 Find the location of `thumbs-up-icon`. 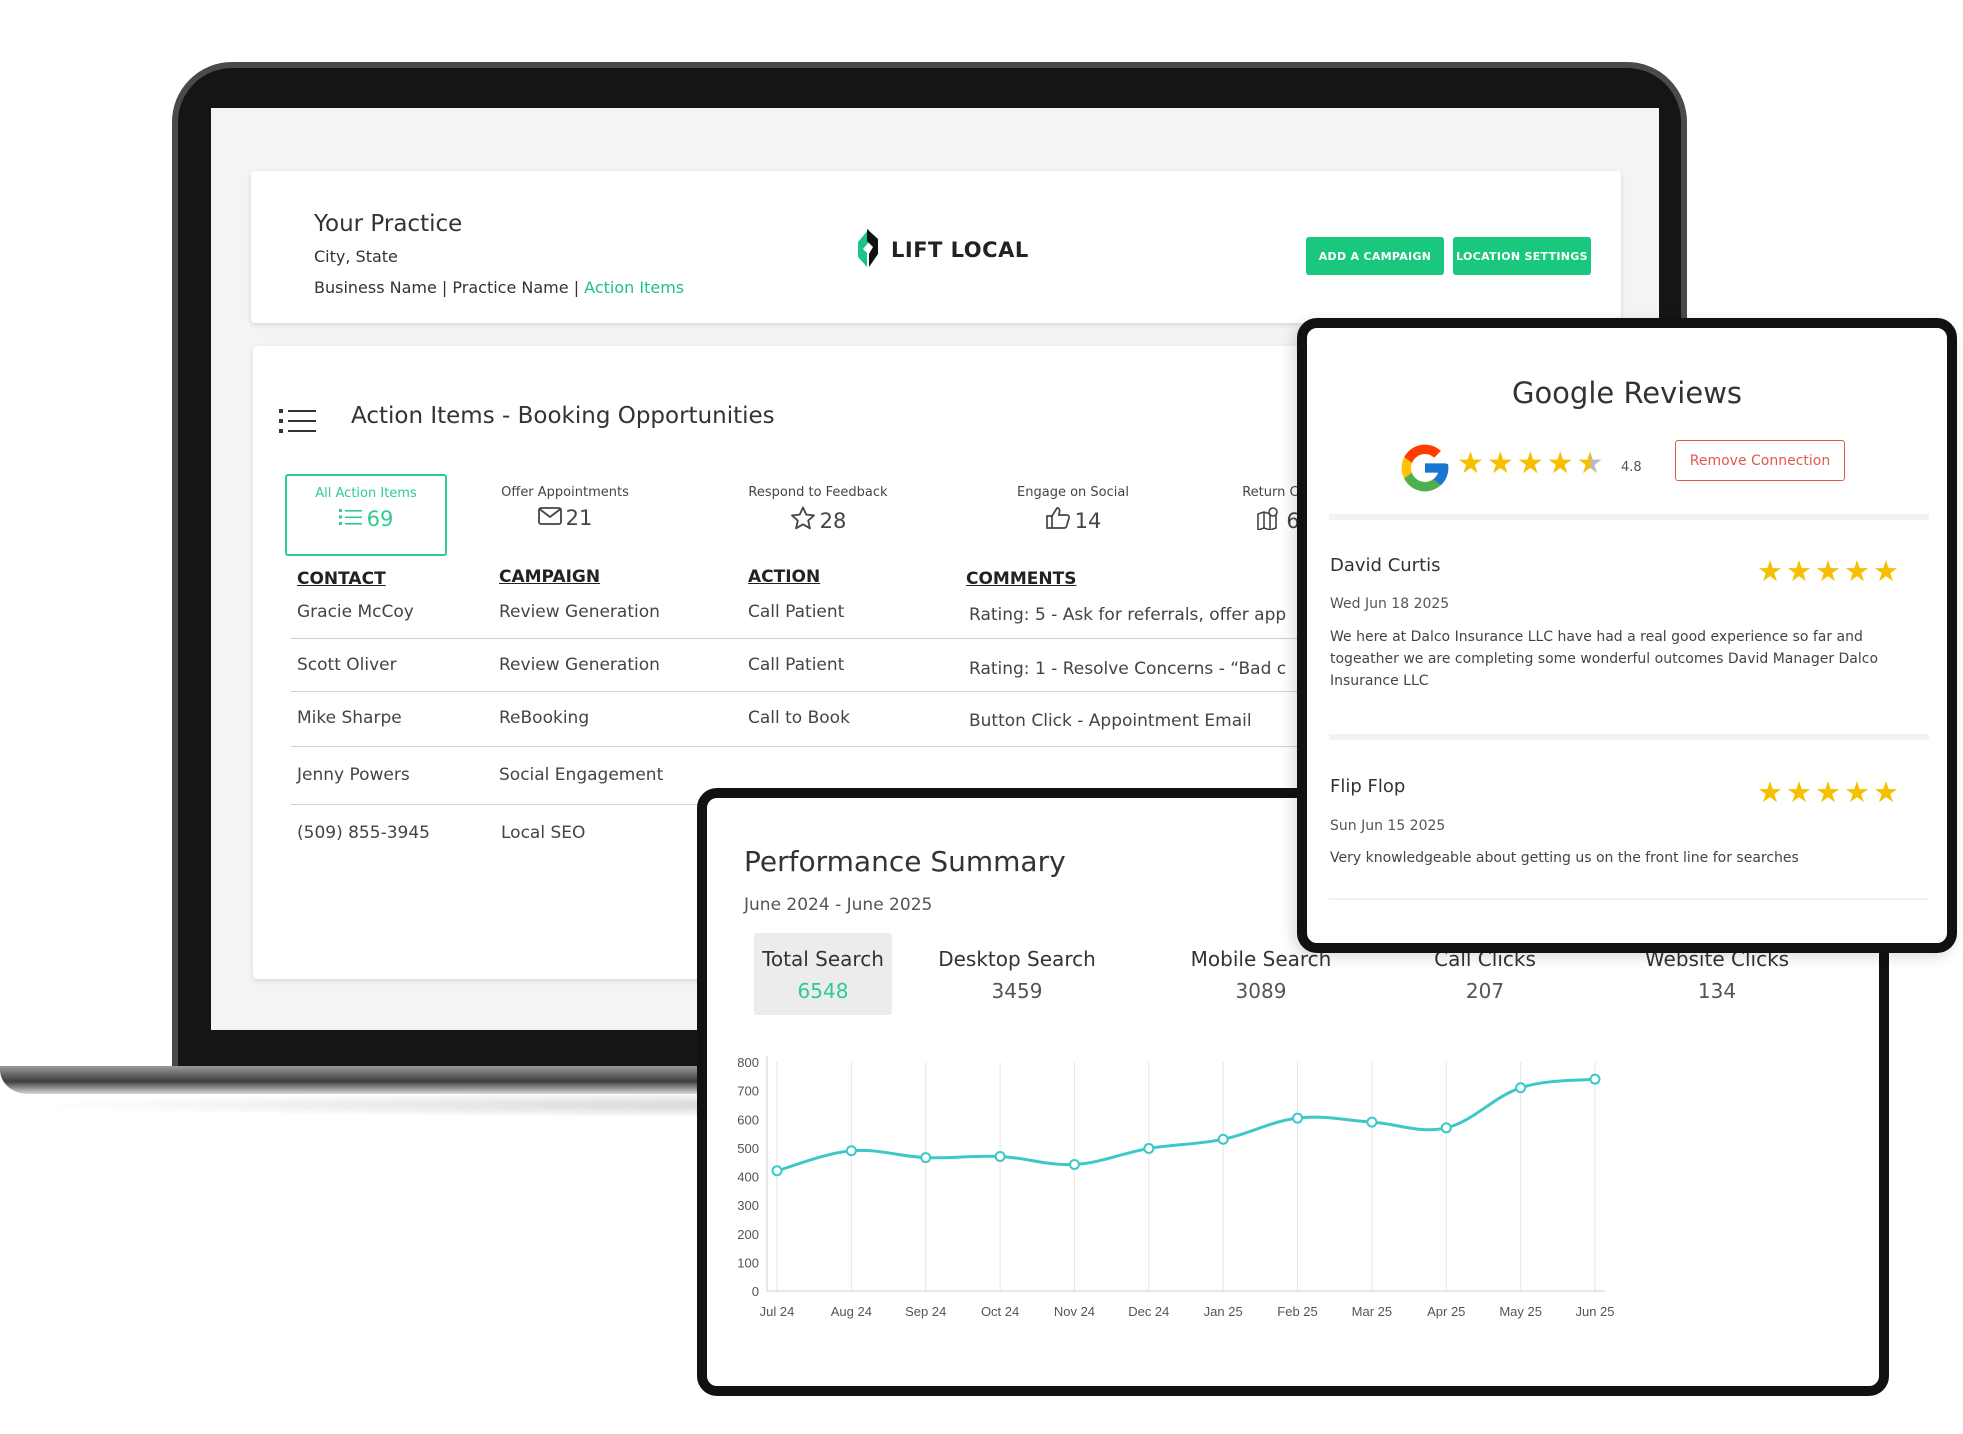

thumbs-up-icon is located at coordinates (1058, 520).